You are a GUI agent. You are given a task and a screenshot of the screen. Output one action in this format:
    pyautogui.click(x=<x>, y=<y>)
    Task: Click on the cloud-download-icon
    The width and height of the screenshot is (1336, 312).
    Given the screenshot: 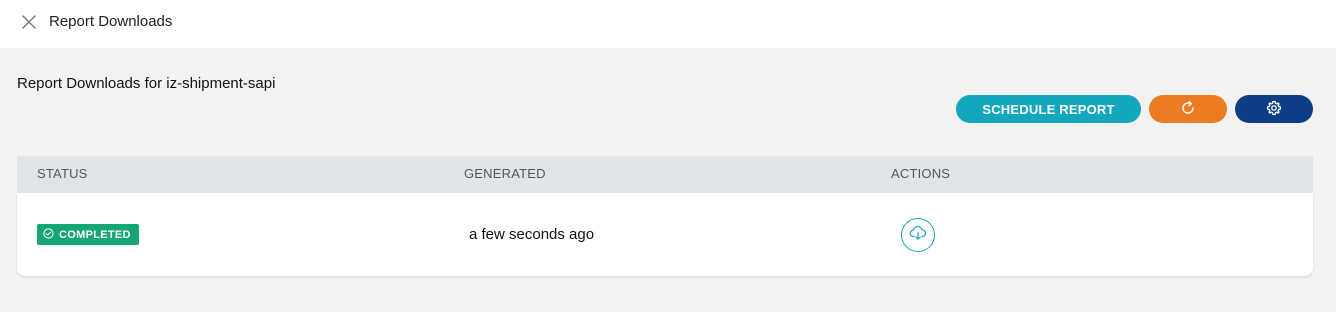 What is the action you would take?
    pyautogui.click(x=918, y=235)
    